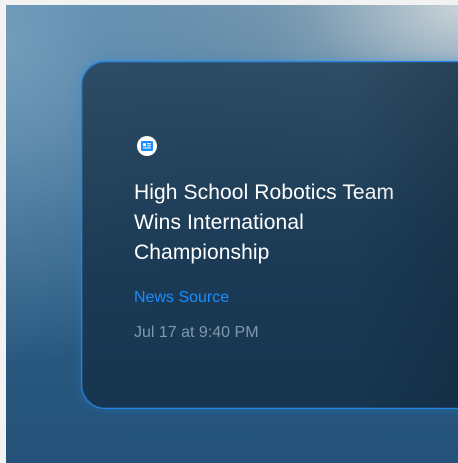 The image size is (458, 463). I want to click on news-icon, so click(147, 146).